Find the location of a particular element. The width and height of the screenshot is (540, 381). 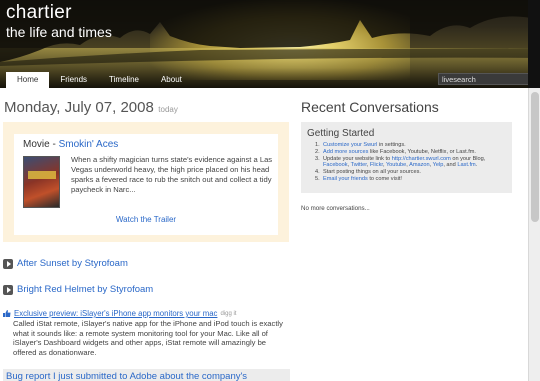

date-text: Monday, July 07, 2008 is located at coordinates (79, 107).